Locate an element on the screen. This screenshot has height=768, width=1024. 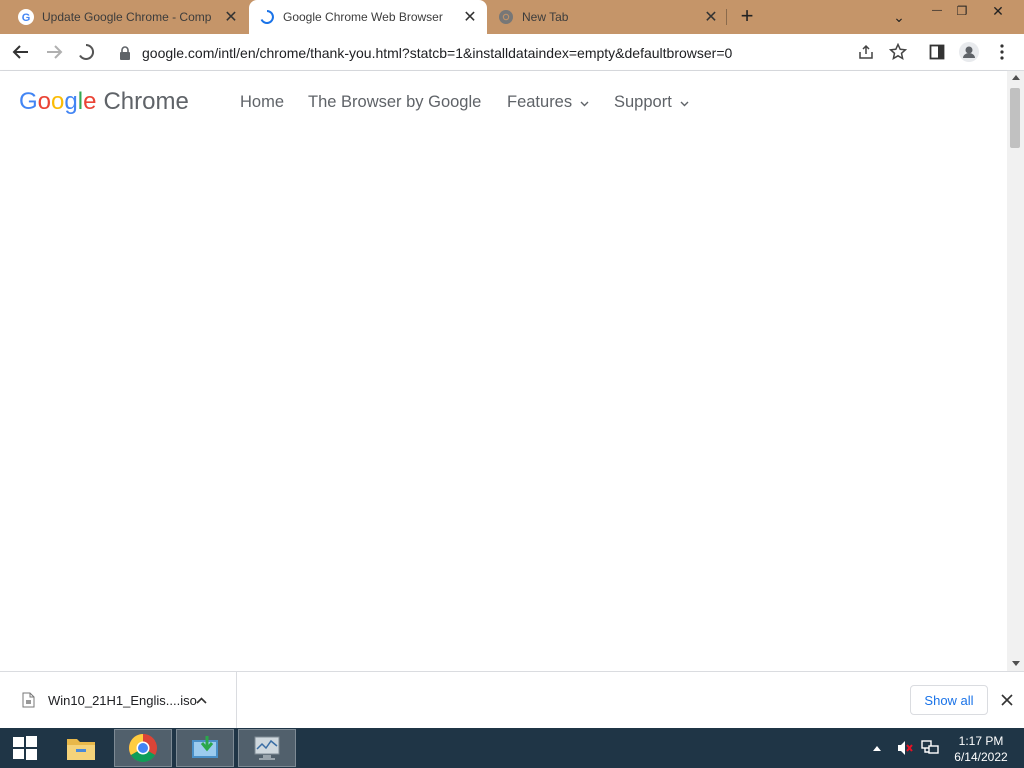
file-icon is located at coordinates (28, 700).